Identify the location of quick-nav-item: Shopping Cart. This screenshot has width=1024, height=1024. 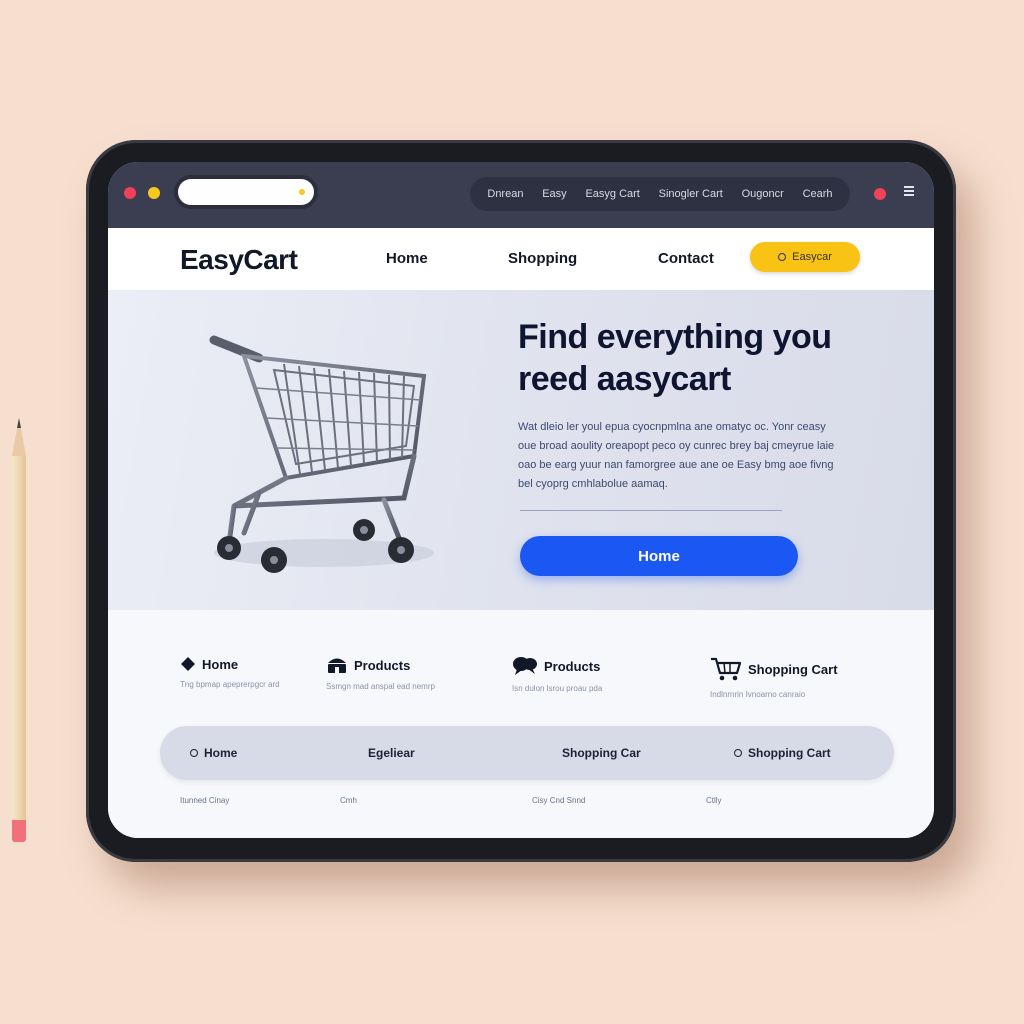
(782, 753).